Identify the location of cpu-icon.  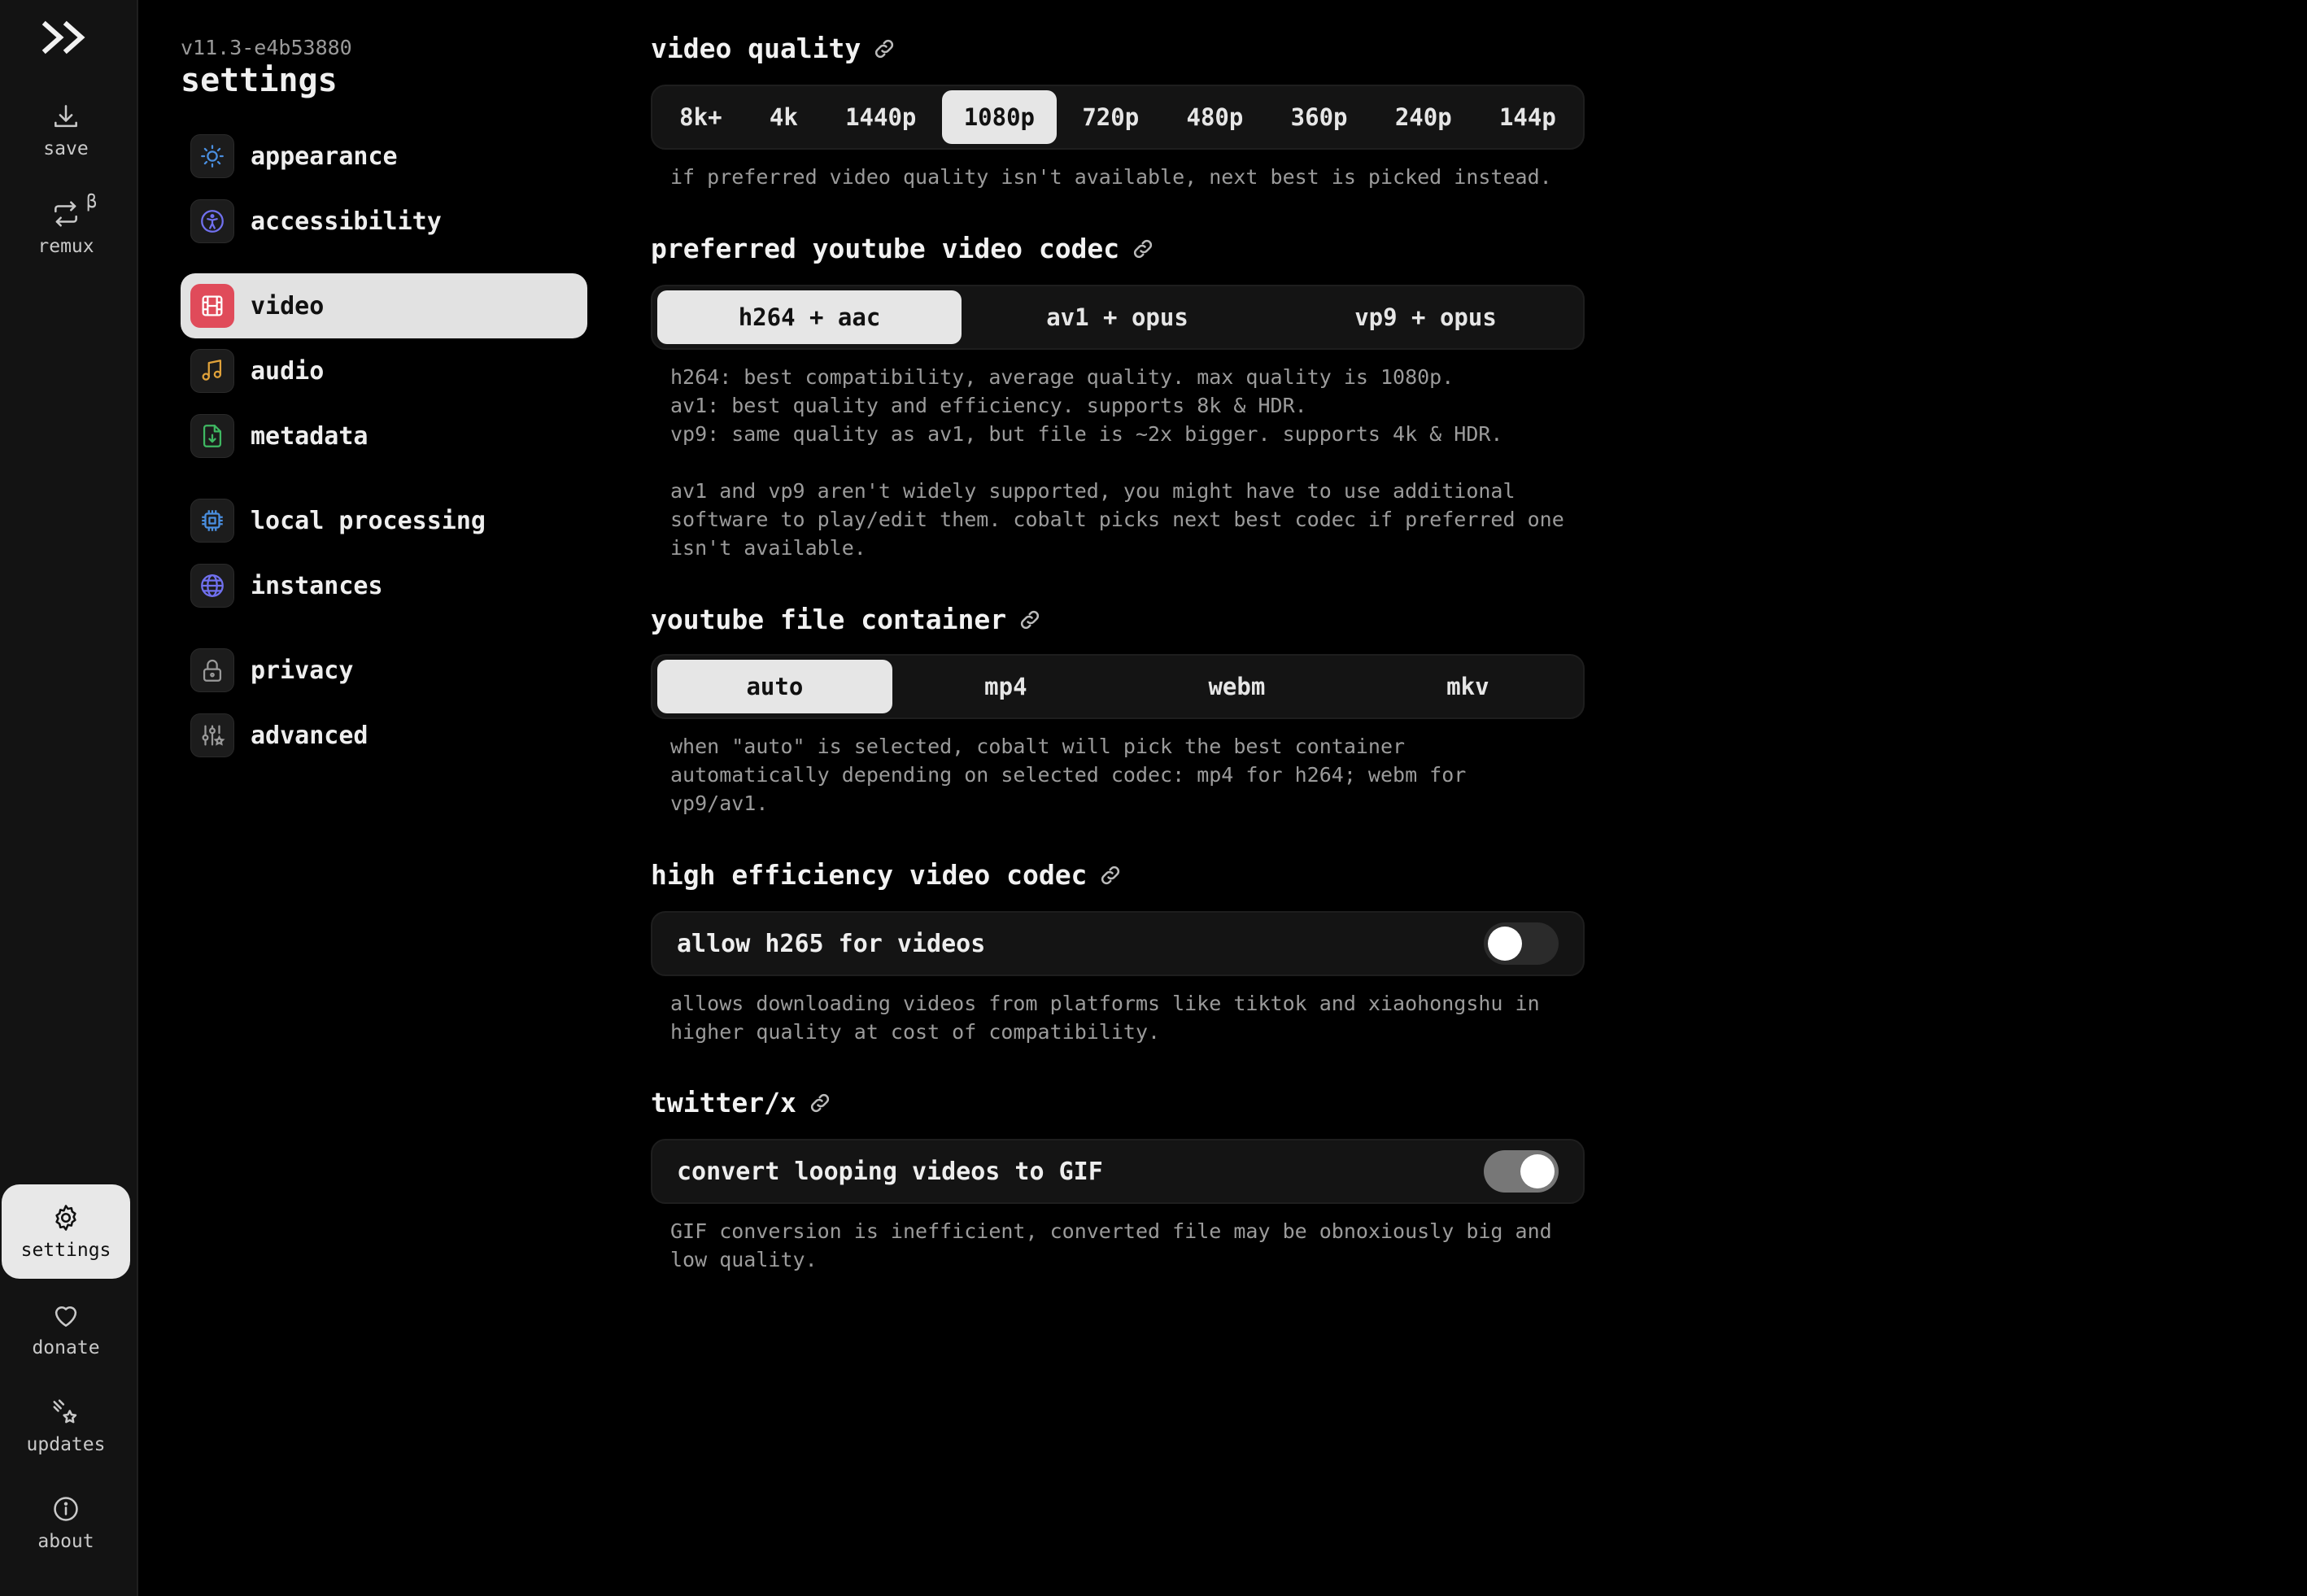
(212, 520).